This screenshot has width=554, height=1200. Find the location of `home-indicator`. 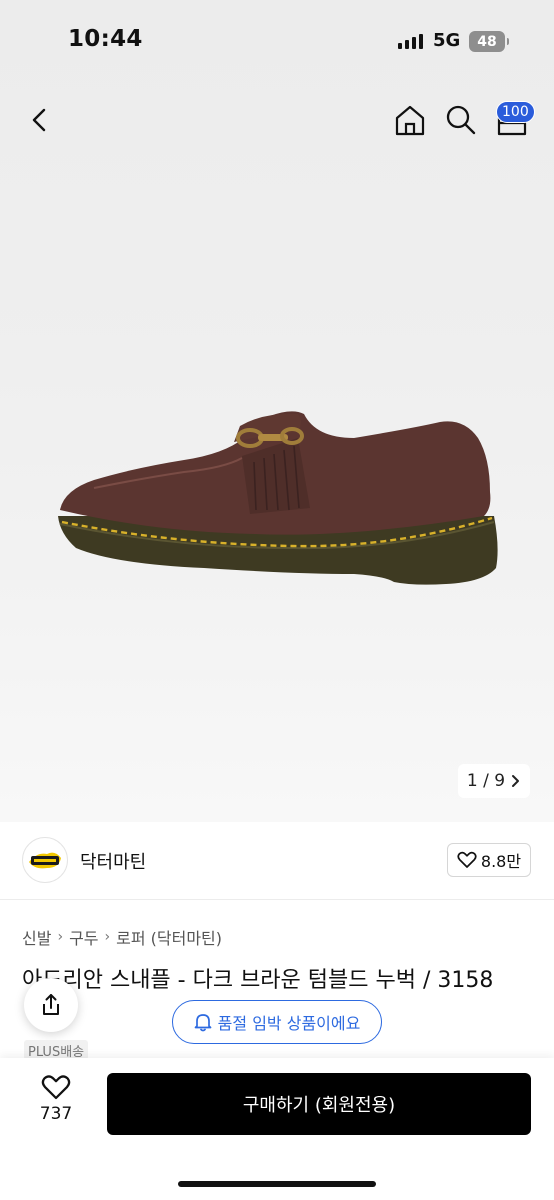

home-indicator is located at coordinates (277, 1184).